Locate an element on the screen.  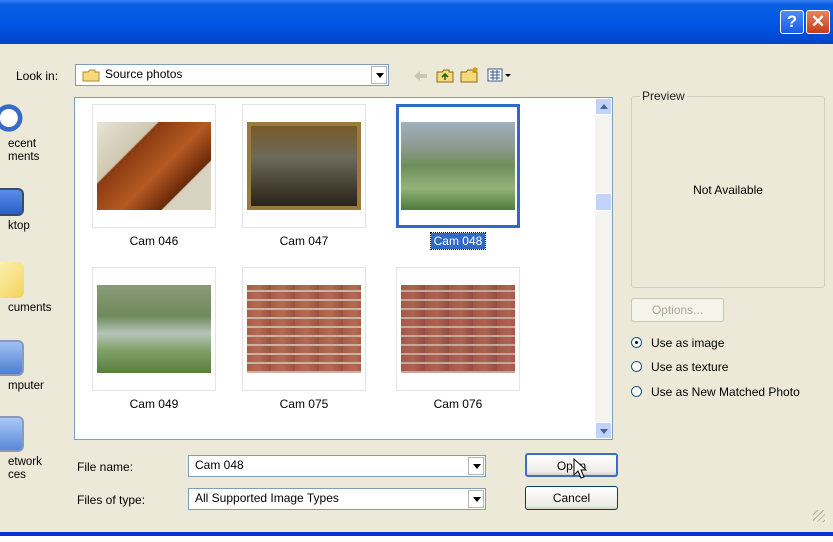
back-icon is located at coordinates (420, 76).